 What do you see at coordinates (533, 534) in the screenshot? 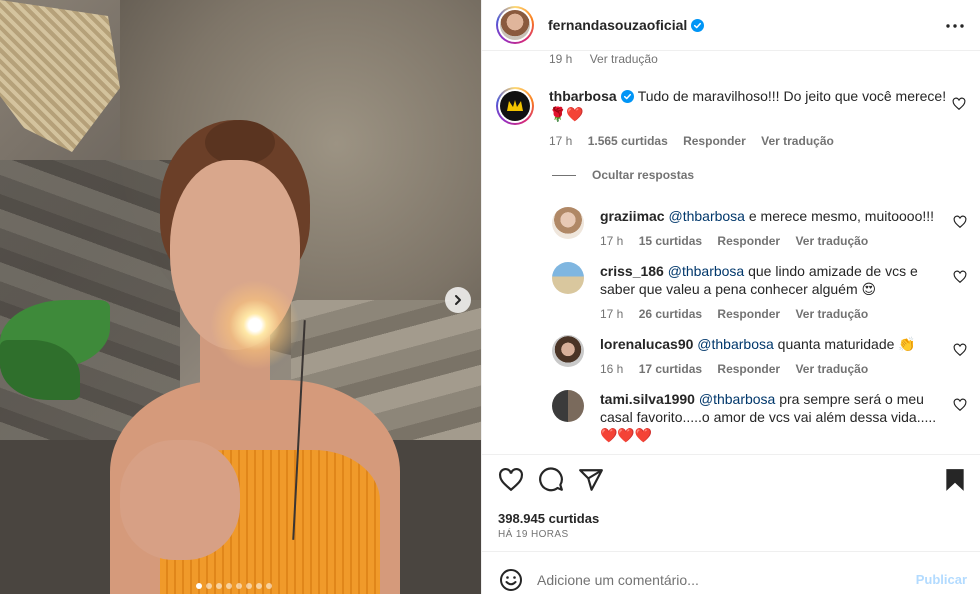
I see `post-timestamp: HÁ 19 HORAS` at bounding box center [533, 534].